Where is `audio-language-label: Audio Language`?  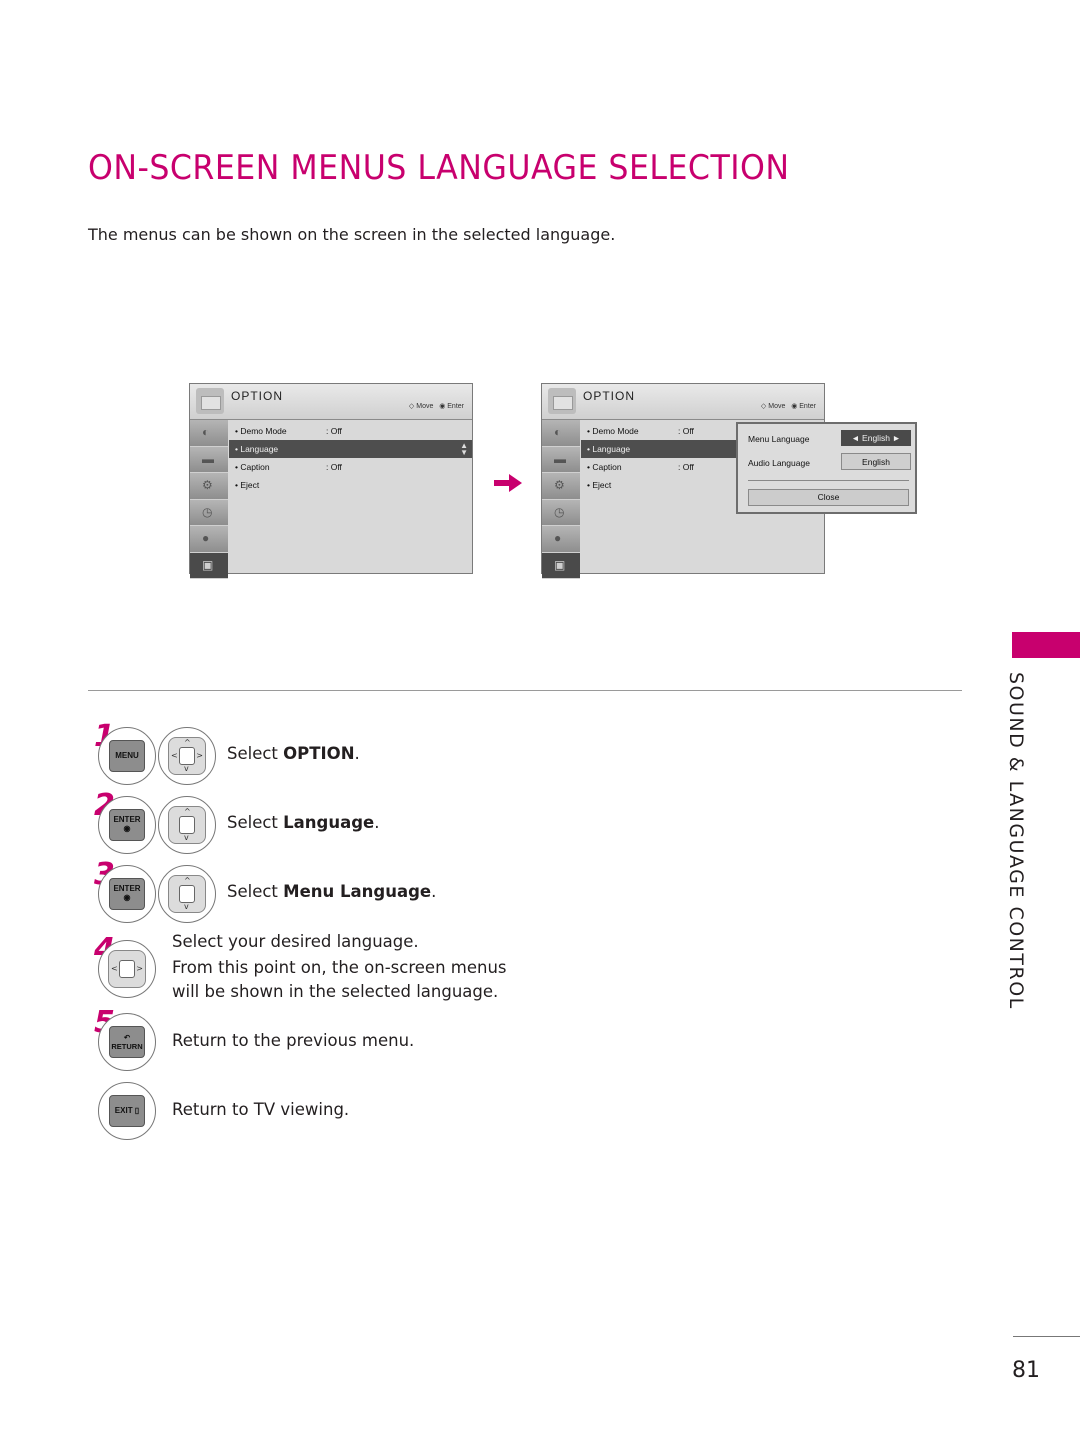 audio-language-label: Audio Language is located at coordinates (779, 463).